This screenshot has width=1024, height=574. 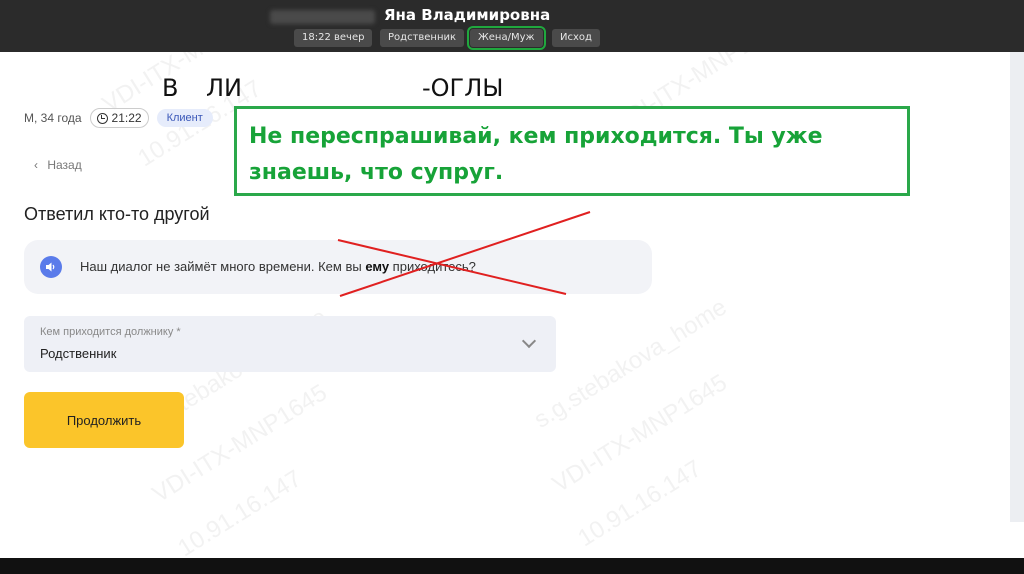 I want to click on strike-through-annotation, so click(x=464, y=254).